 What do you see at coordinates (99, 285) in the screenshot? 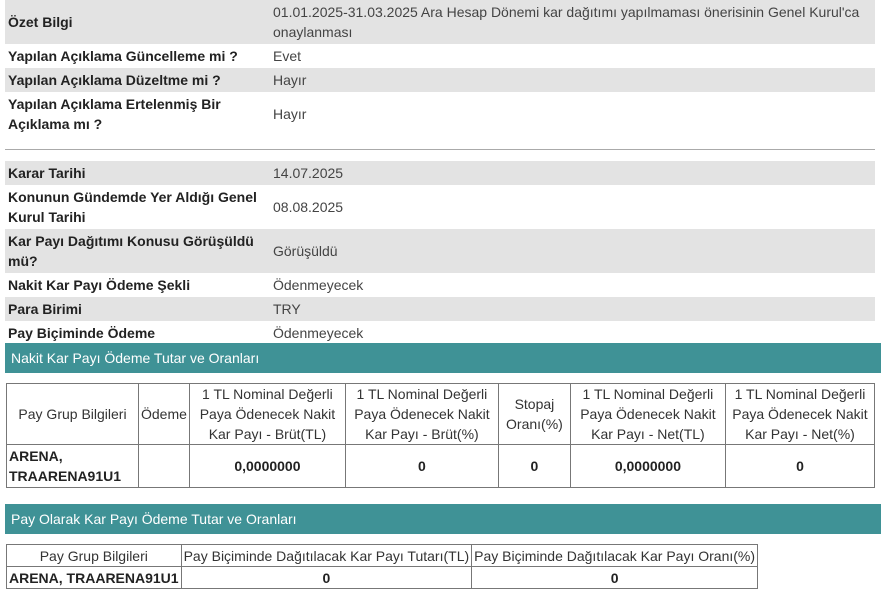
I see `info-label: Nakit Kar Payı Ödeme Şekli` at bounding box center [99, 285].